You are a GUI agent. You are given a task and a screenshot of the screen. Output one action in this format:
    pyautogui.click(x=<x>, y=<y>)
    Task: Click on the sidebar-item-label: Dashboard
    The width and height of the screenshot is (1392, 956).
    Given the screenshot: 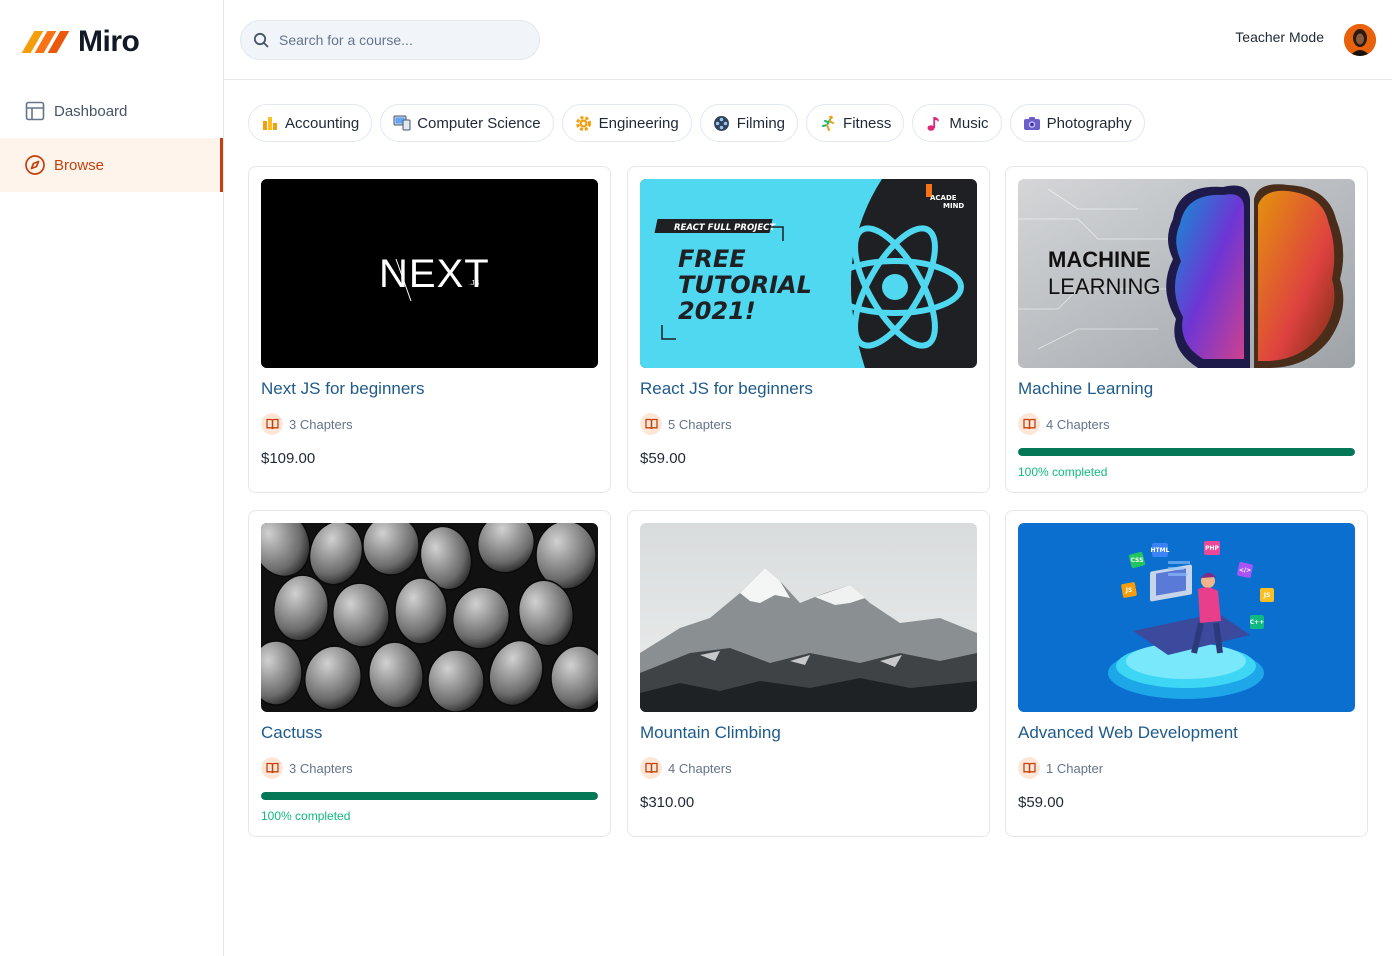 What is the action you would take?
    pyautogui.click(x=91, y=111)
    